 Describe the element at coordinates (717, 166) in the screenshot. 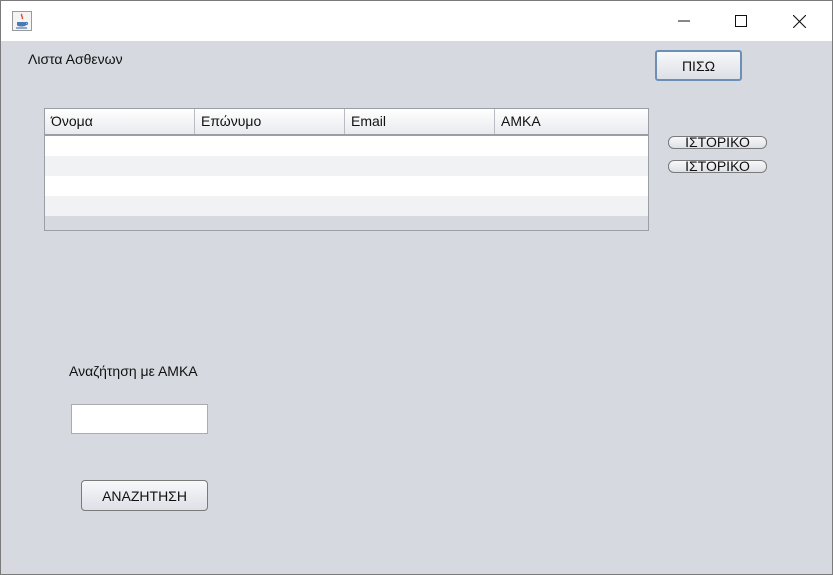

I see `history-button-2: ΙΣΤΟΡΙΚΟ` at that location.